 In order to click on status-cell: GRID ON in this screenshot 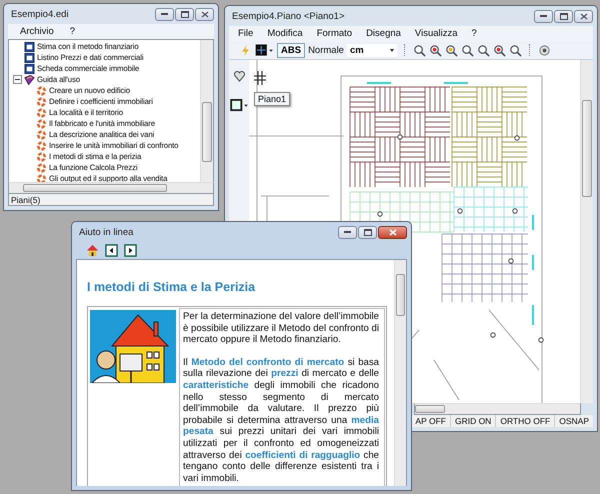, I will do `click(473, 421)`.